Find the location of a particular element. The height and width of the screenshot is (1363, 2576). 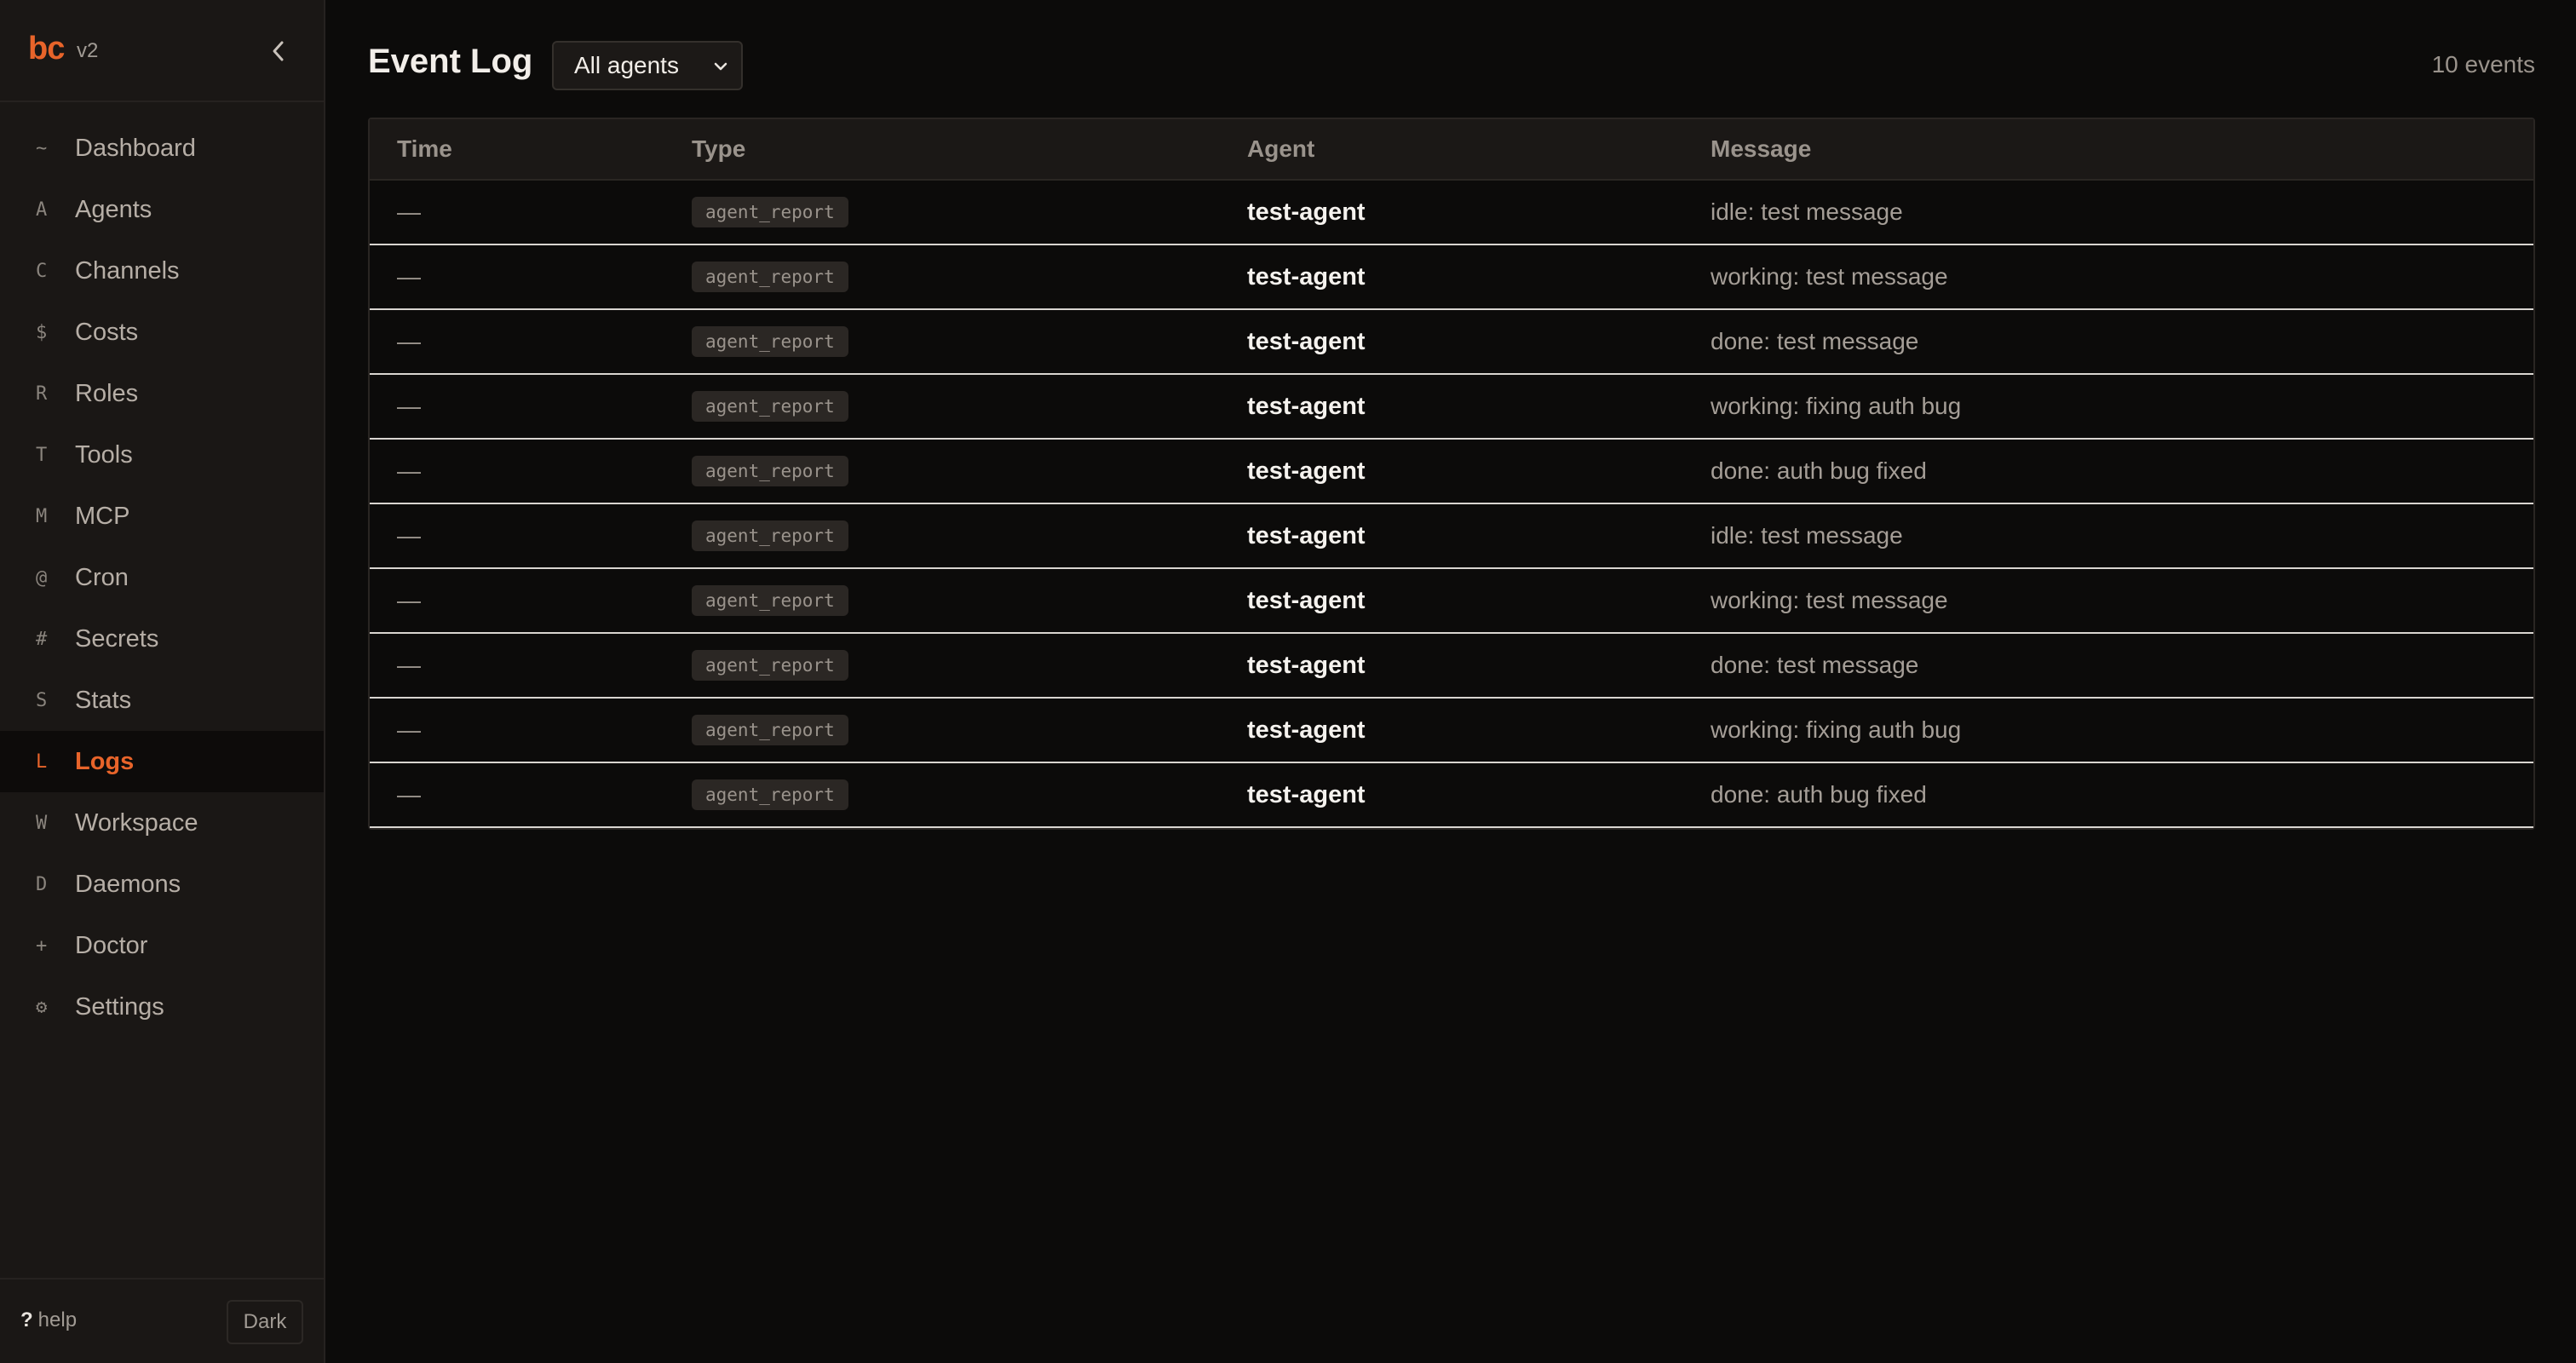

help-label: help is located at coordinates (57, 1319).